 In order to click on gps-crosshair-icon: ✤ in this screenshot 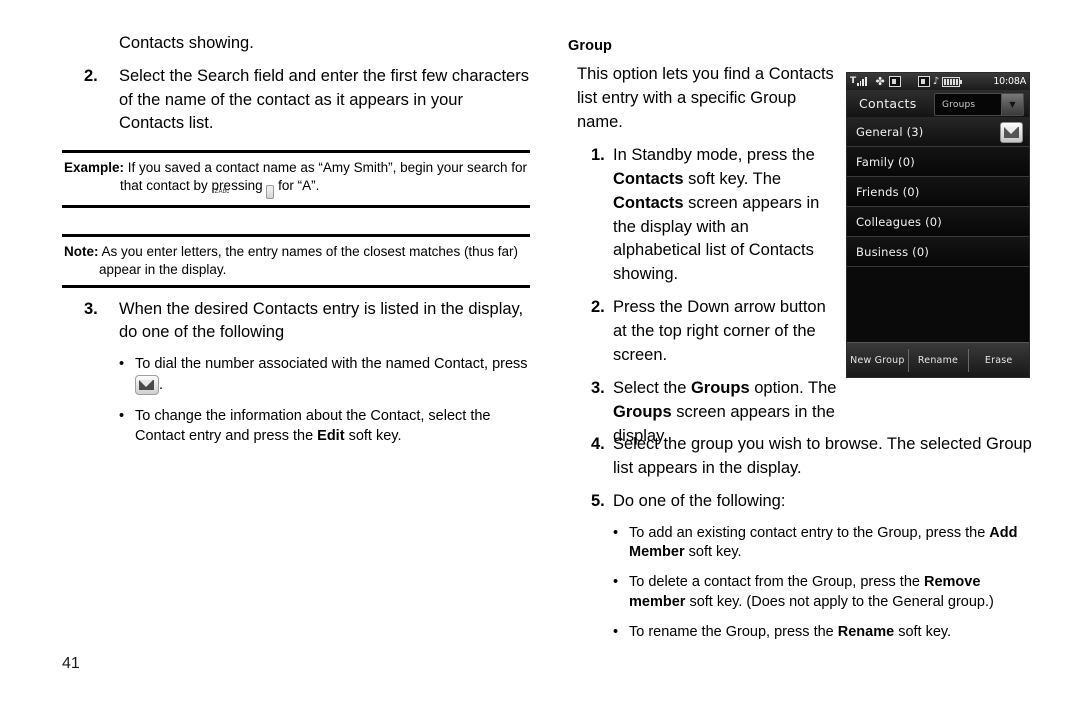, I will do `click(880, 81)`.